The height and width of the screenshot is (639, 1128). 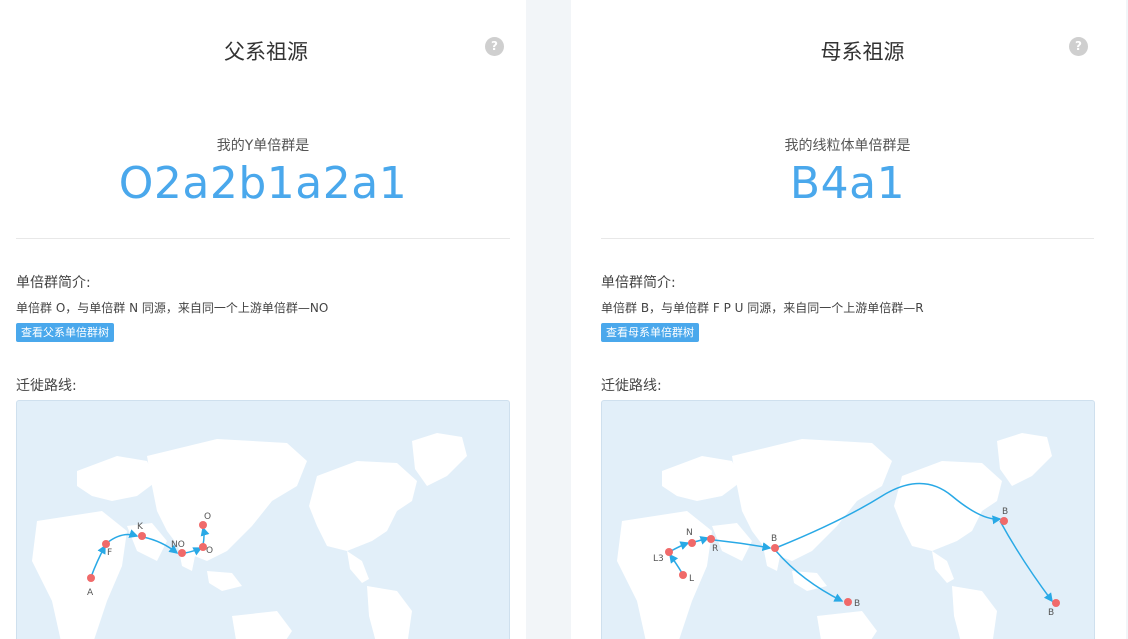 What do you see at coordinates (263, 183) in the screenshot?
I see `haplogroup-value: O2a2b1a2a1` at bounding box center [263, 183].